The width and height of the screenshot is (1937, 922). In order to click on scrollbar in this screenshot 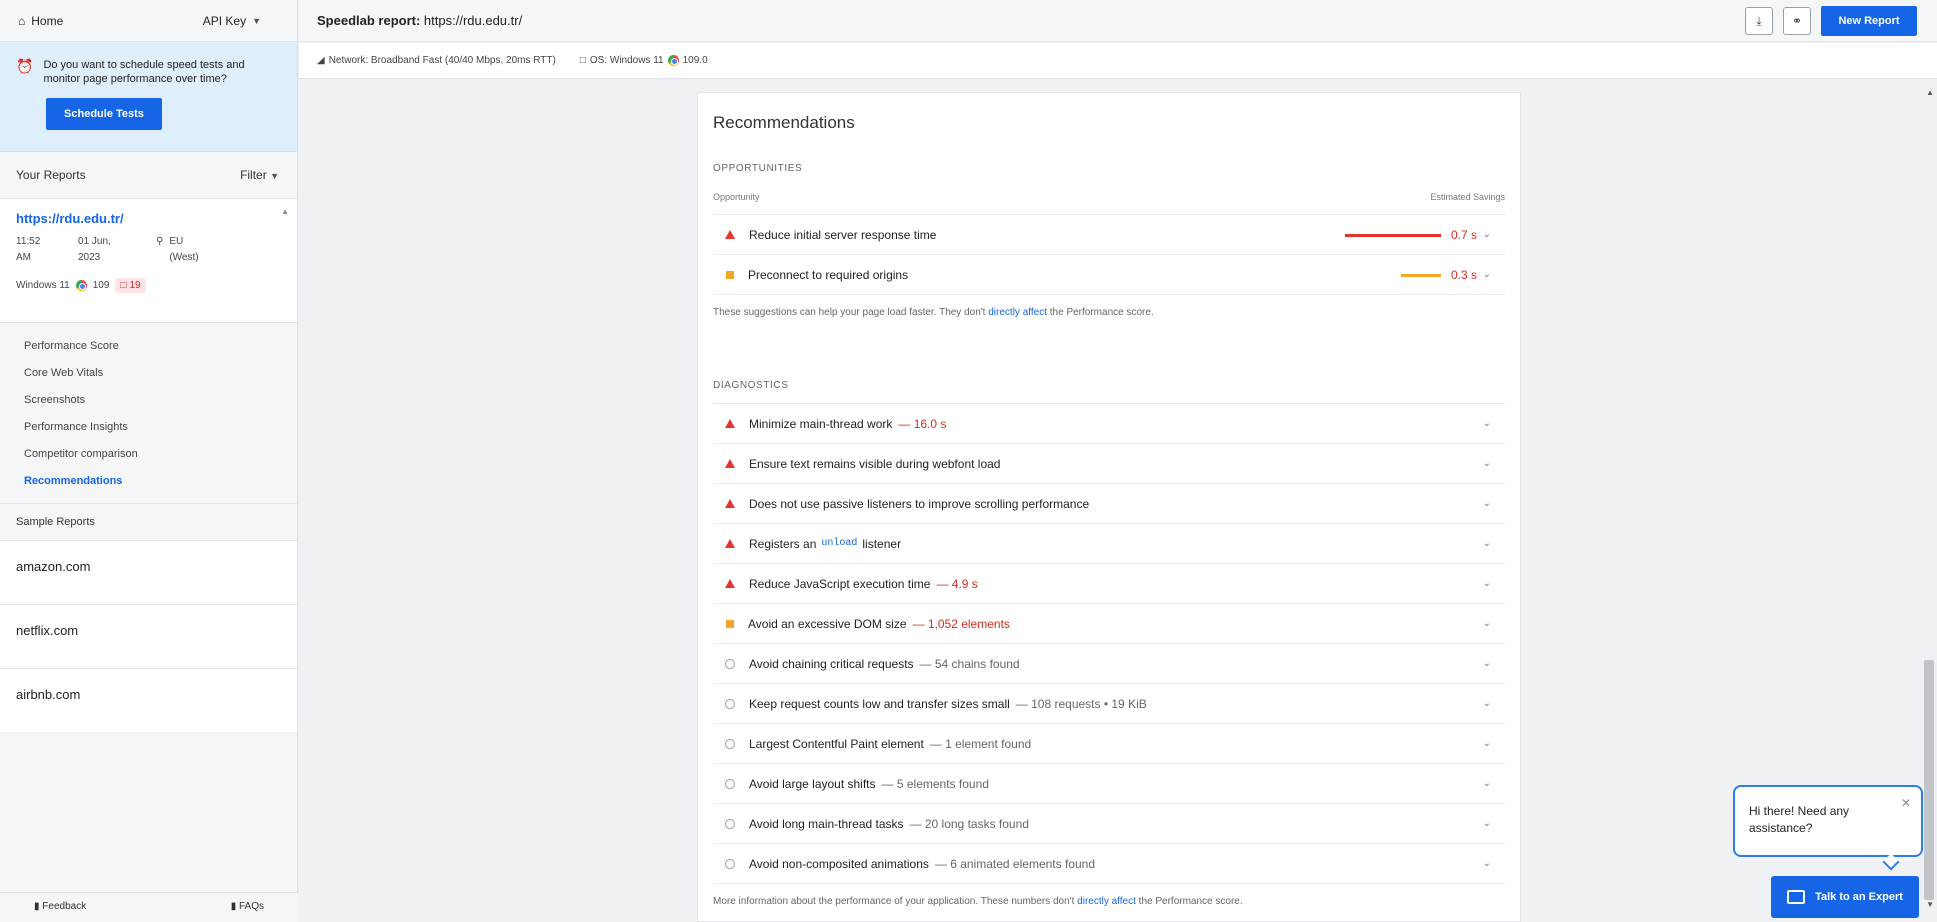, I will do `click(1929, 501)`.